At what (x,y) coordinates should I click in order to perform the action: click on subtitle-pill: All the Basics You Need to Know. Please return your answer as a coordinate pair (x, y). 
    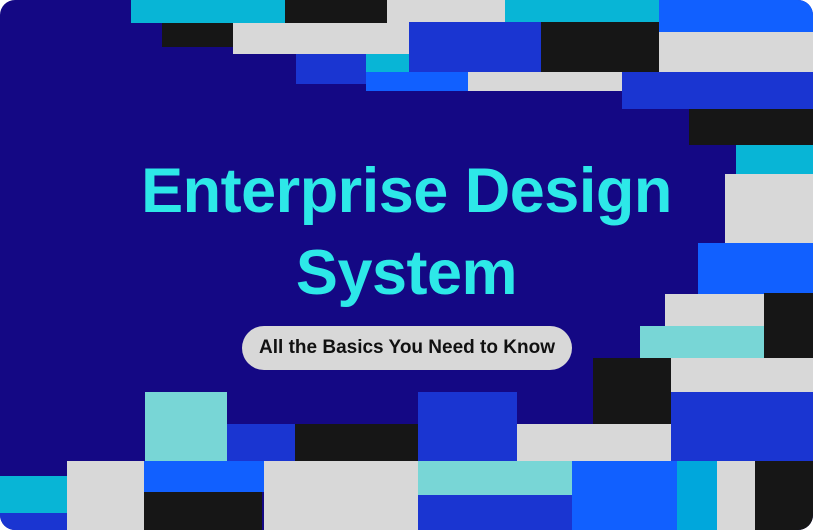
    Looking at the image, I should click on (407, 348).